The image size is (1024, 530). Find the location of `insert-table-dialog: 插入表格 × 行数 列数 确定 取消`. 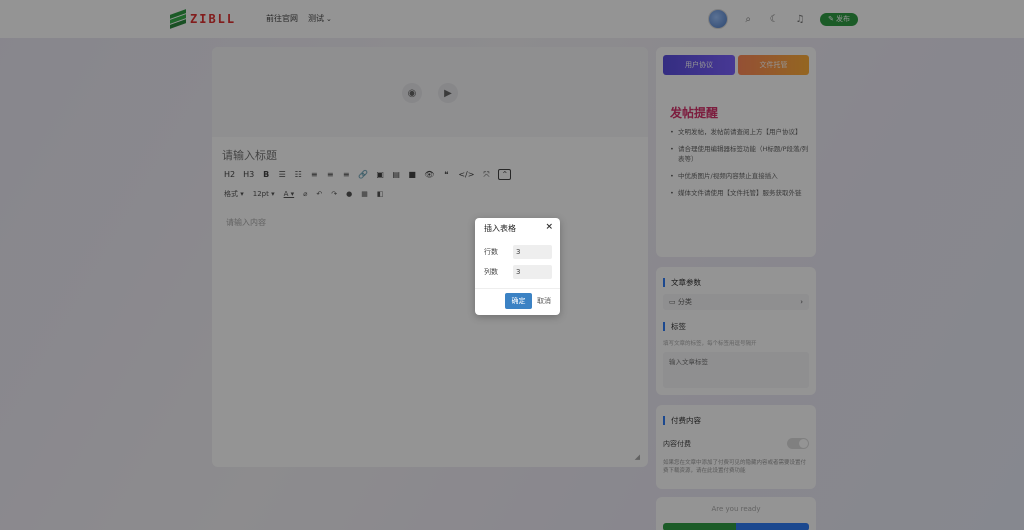

insert-table-dialog: 插入表格 × 行数 列数 确定 取消 is located at coordinates (517, 266).